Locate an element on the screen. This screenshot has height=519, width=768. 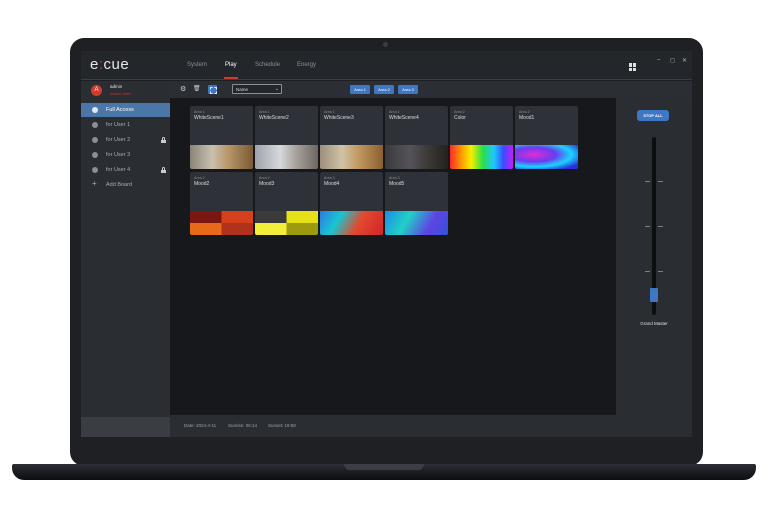
sidebar-item-user-3: for User 3 is located at coordinates (125, 155).